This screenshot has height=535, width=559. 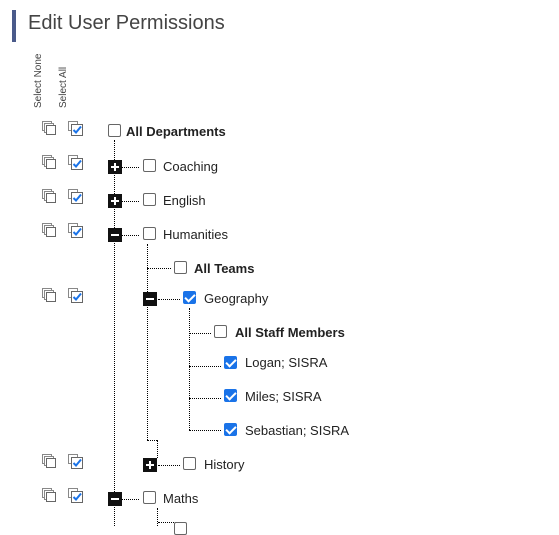 I want to click on expand-english-button, so click(x=115, y=201).